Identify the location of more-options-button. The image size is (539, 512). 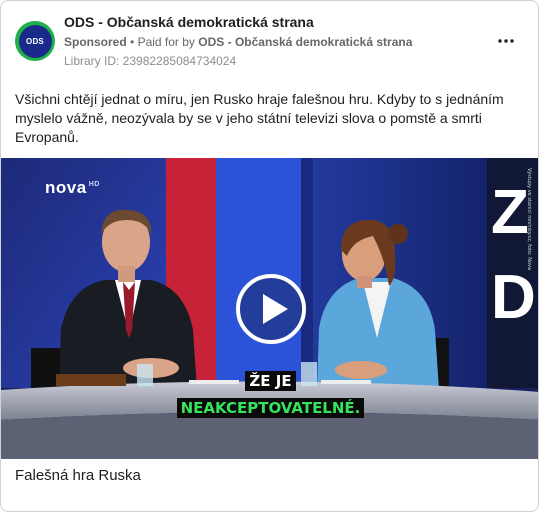
(506, 41).